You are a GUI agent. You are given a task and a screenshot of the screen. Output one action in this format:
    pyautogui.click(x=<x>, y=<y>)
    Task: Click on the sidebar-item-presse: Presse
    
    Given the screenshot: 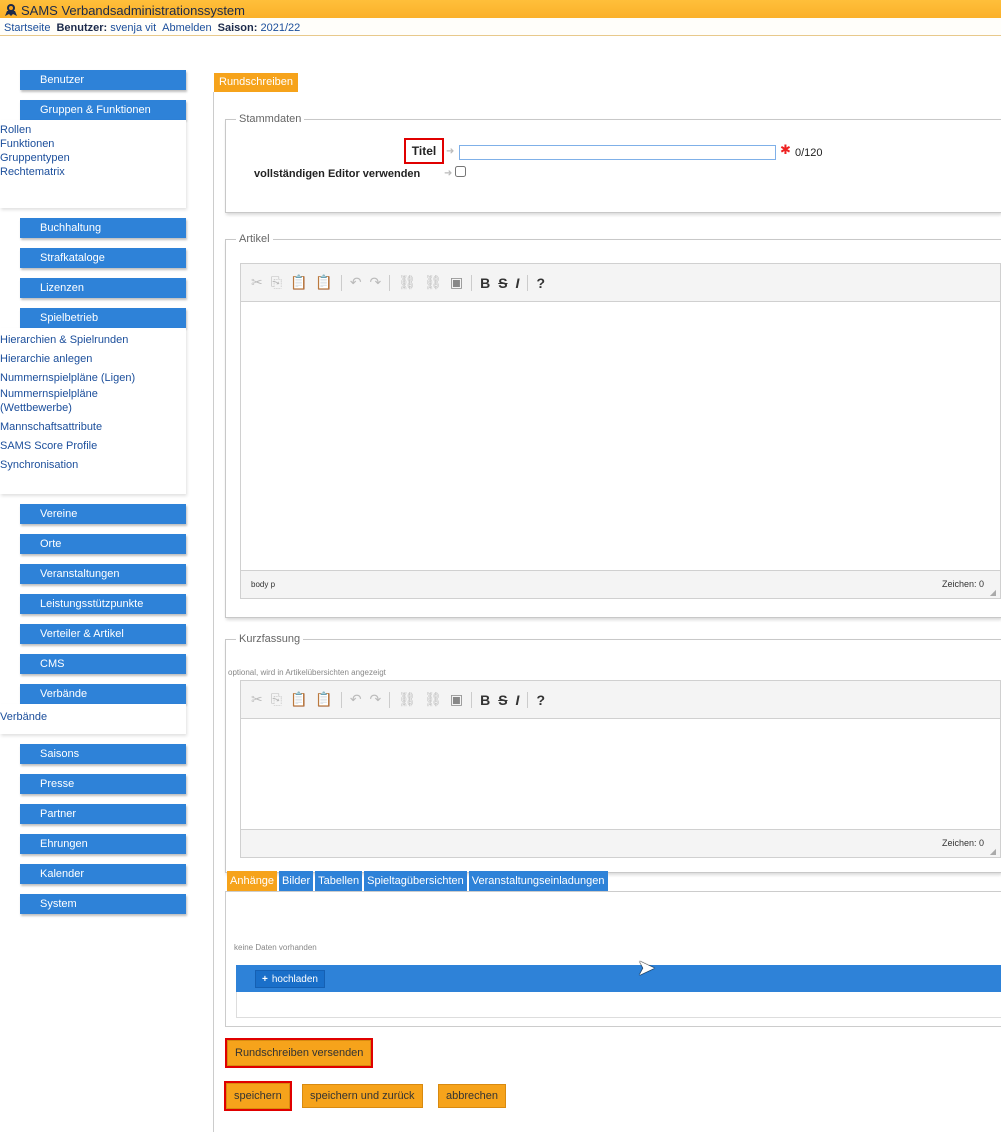 What is the action you would take?
    pyautogui.click(x=103, y=784)
    